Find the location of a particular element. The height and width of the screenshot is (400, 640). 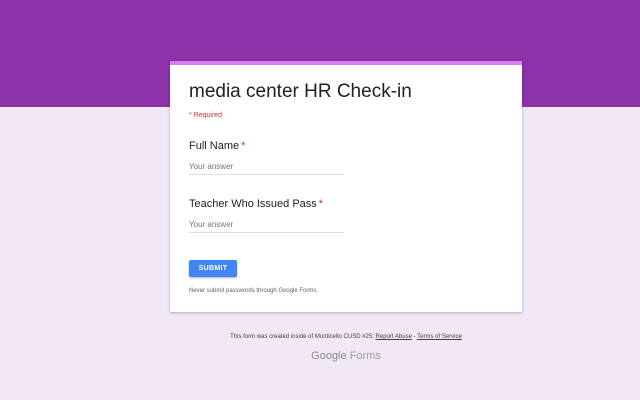

form-title: media center HR Check-in is located at coordinates (300, 91).